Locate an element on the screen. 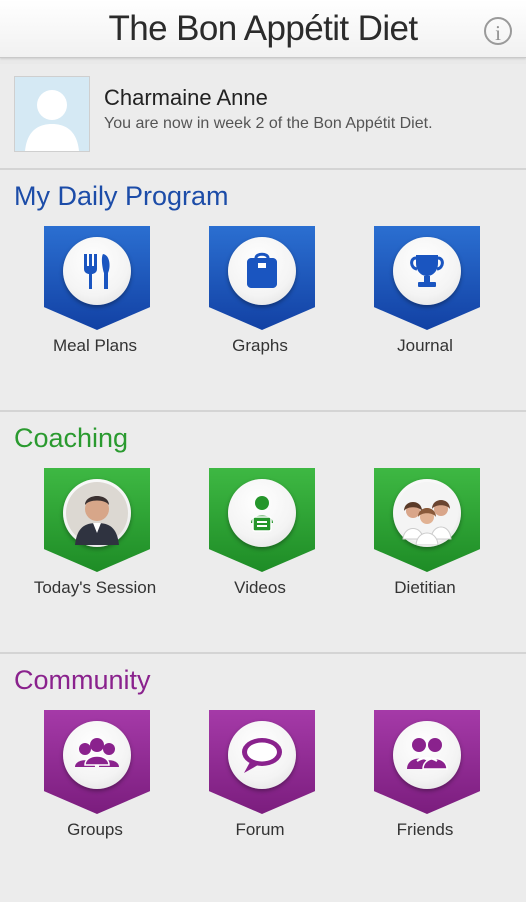 This screenshot has height=902, width=526. section-title: Coaching is located at coordinates (71, 438).